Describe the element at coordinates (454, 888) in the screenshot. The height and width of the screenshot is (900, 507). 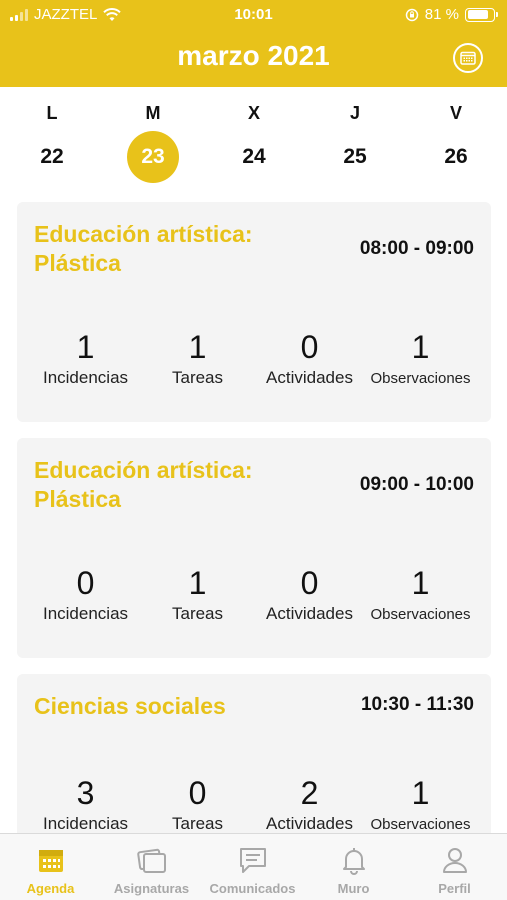
I see `tab-label: Perfil` at that location.